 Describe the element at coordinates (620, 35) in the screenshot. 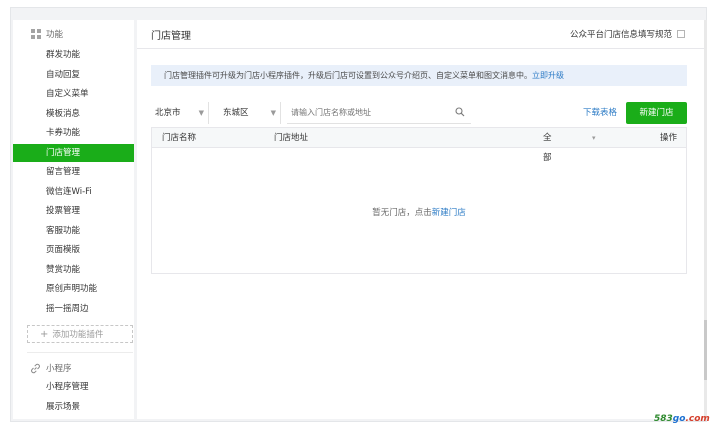

I see `spec-label: 公众平台门店信息填写规范` at that location.